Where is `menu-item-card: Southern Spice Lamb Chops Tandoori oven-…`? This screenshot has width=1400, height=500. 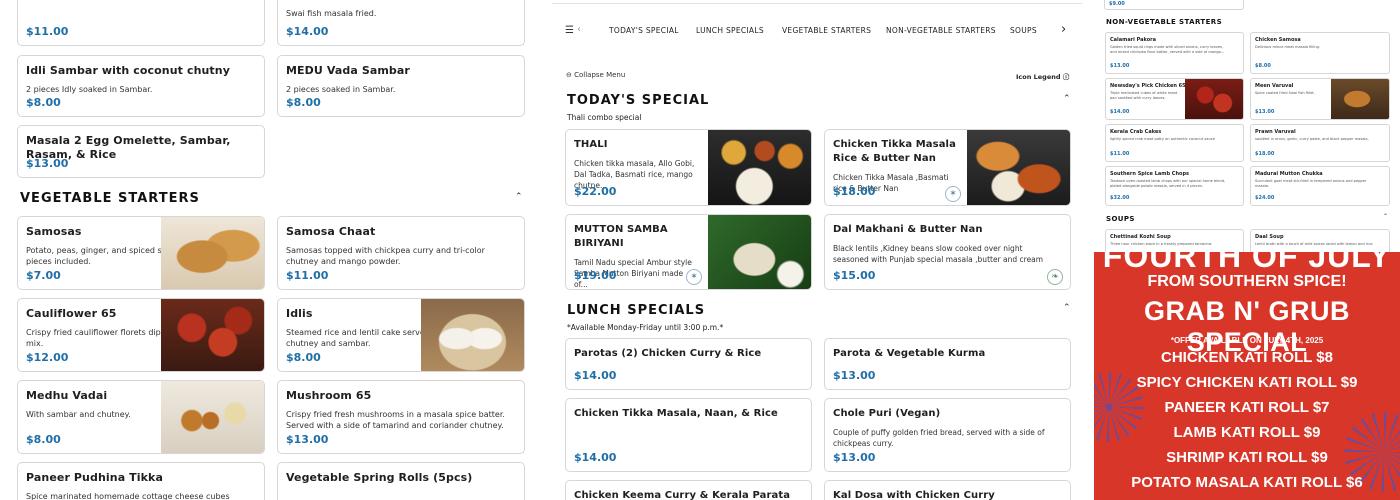
menu-item-card: Southern Spice Lamb Chops Tandoori oven-… is located at coordinates (1174, 186).